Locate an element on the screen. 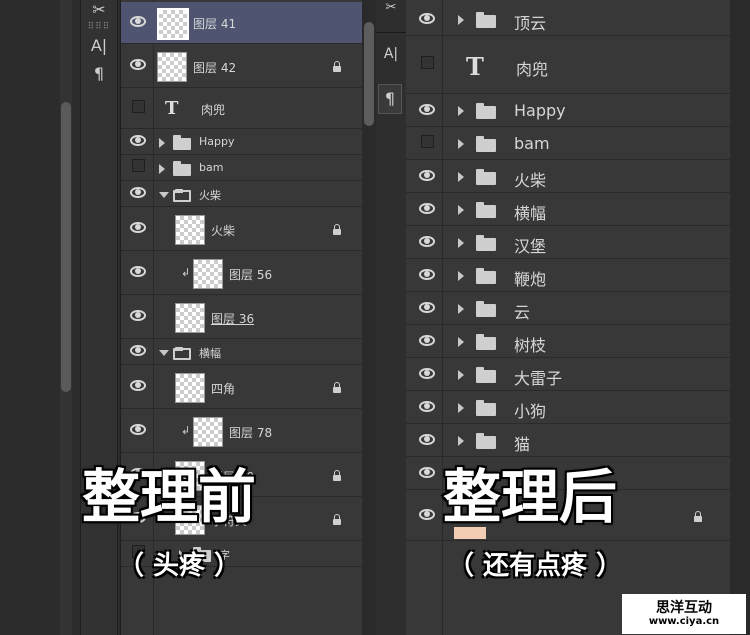  layers-scroll-thumb-before is located at coordinates (369, 74).